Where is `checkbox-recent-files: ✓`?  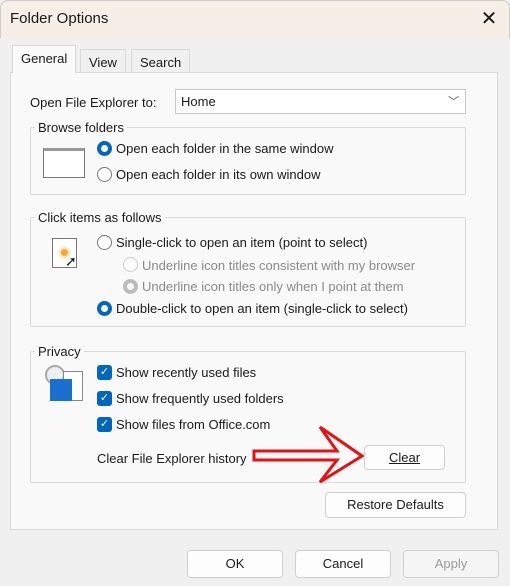
checkbox-recent-files: ✓ is located at coordinates (104, 372).